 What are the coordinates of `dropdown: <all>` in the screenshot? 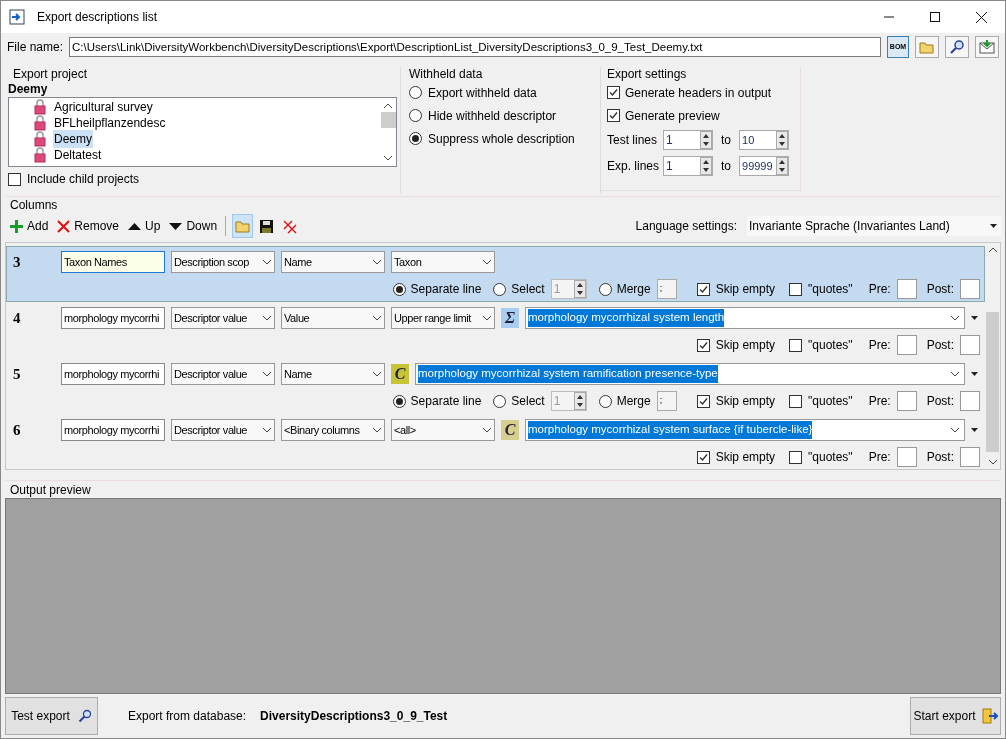 It's located at (443, 430).